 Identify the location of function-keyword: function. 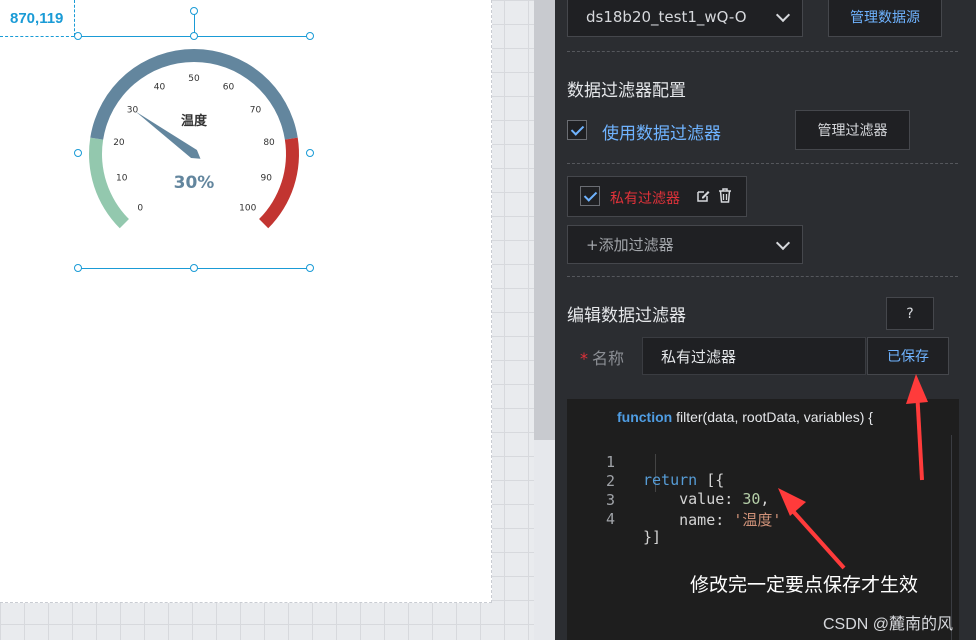
(645, 417).